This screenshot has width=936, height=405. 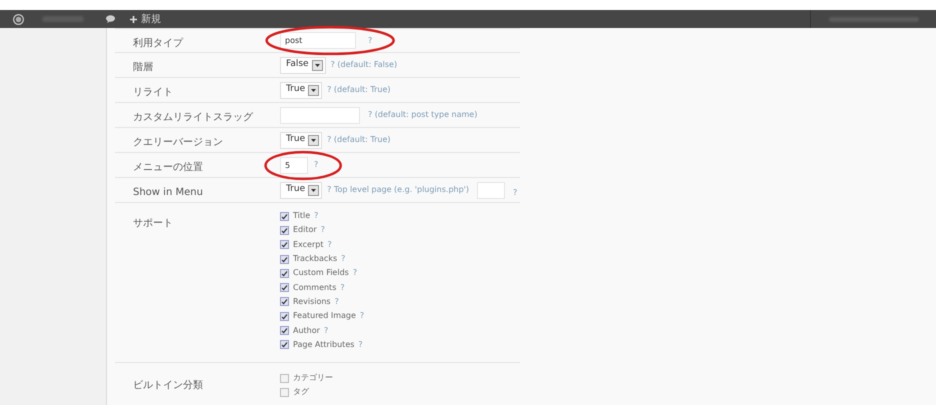 What do you see at coordinates (303, 65) in the screenshot?
I see `select-field: False` at bounding box center [303, 65].